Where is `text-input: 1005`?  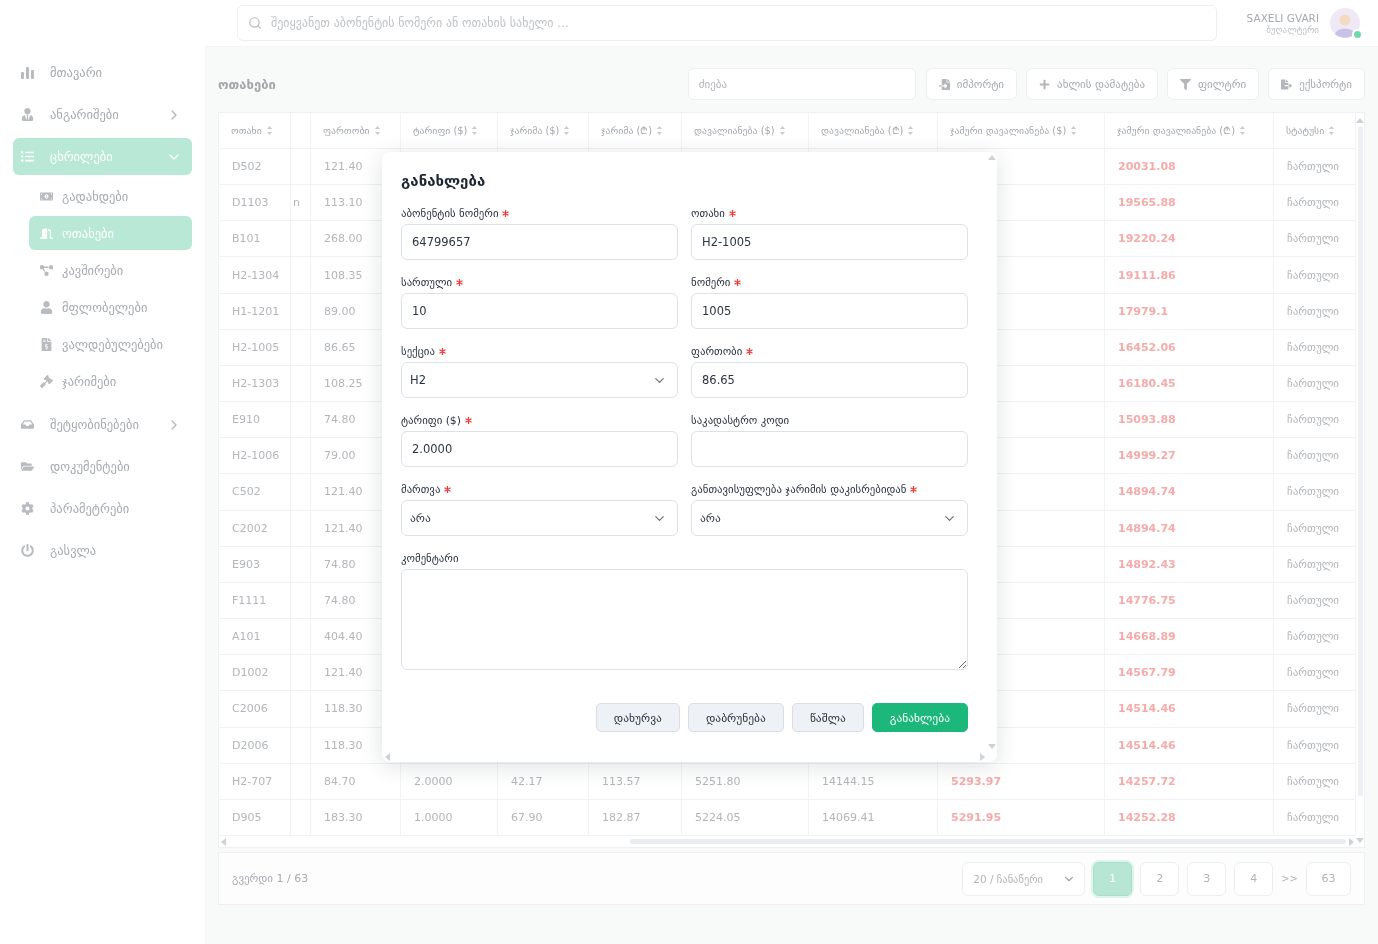
text-input: 1005 is located at coordinates (829, 311).